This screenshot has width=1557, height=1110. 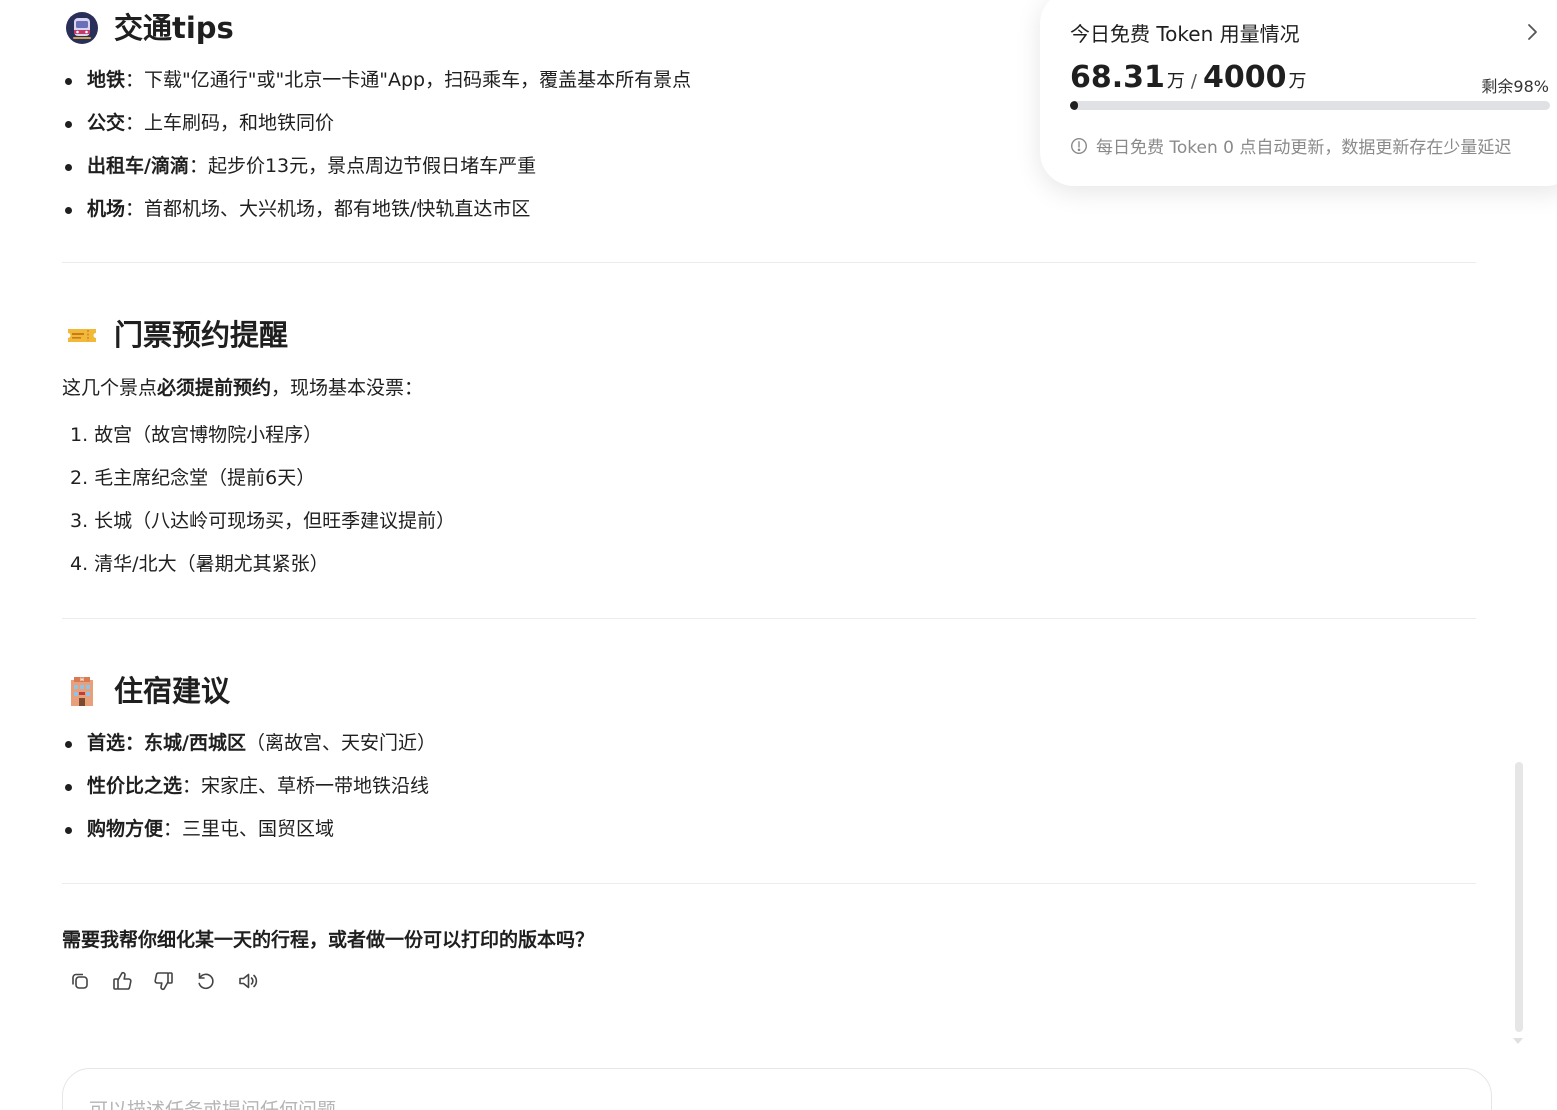 What do you see at coordinates (82, 691) in the screenshot?
I see `hotel-icon: H` at bounding box center [82, 691].